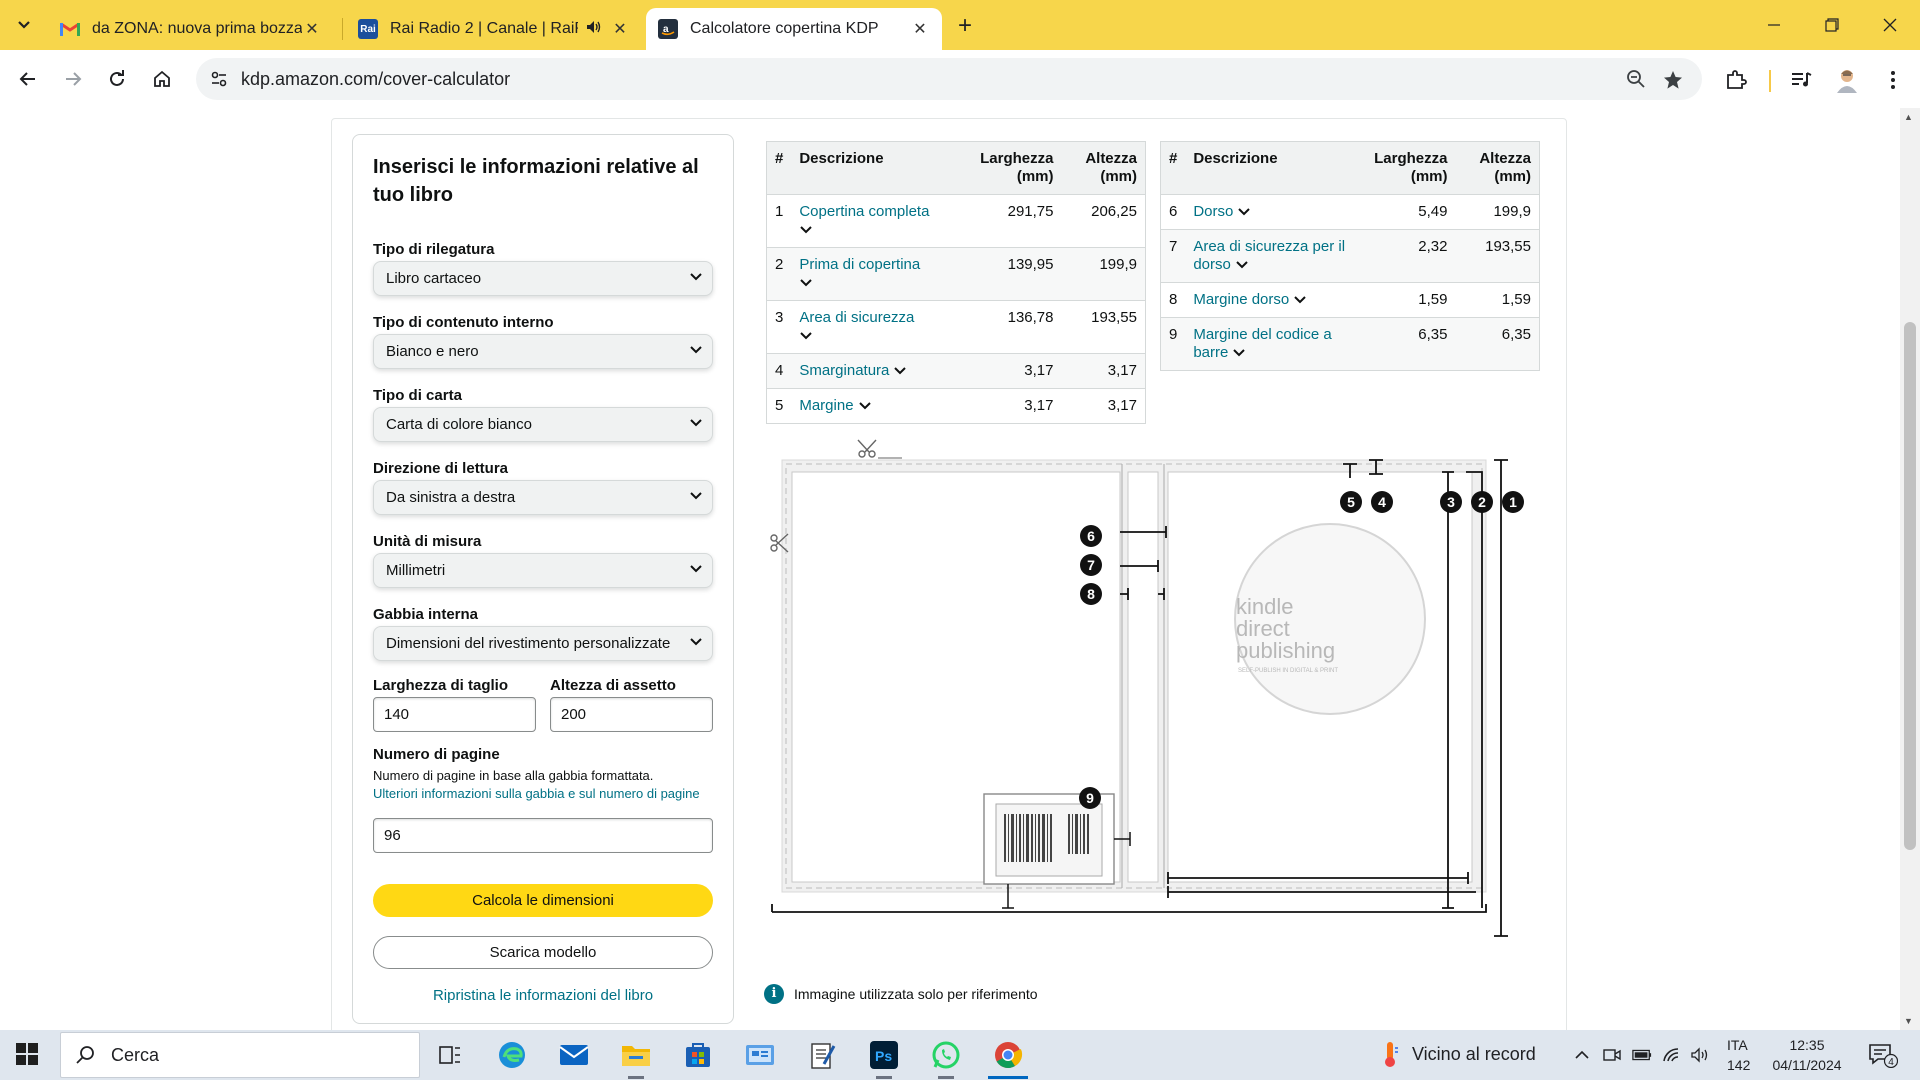 The image size is (1920, 1080). What do you see at coordinates (965, 27) in the screenshot?
I see `new-tab-button: +` at bounding box center [965, 27].